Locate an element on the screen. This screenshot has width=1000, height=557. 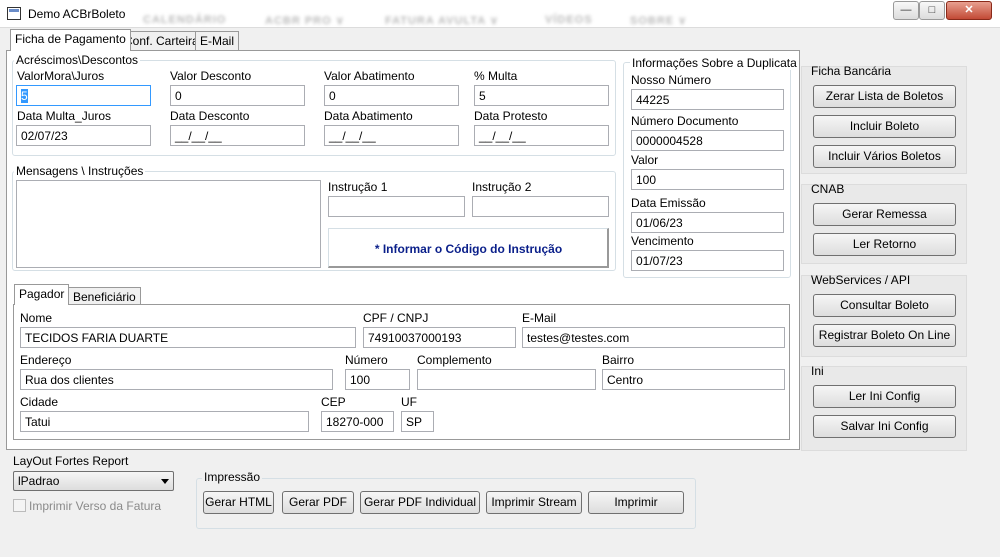
incluir-boleto-button: Incluir Boleto is located at coordinates (884, 126).